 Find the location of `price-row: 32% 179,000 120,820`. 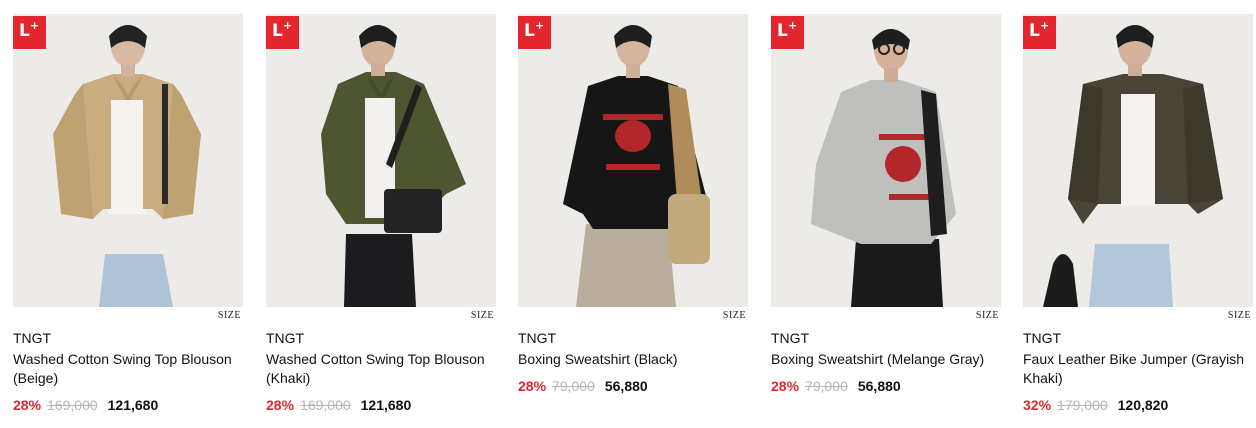

price-row: 32% 179,000 120,820 is located at coordinates (1095, 405).